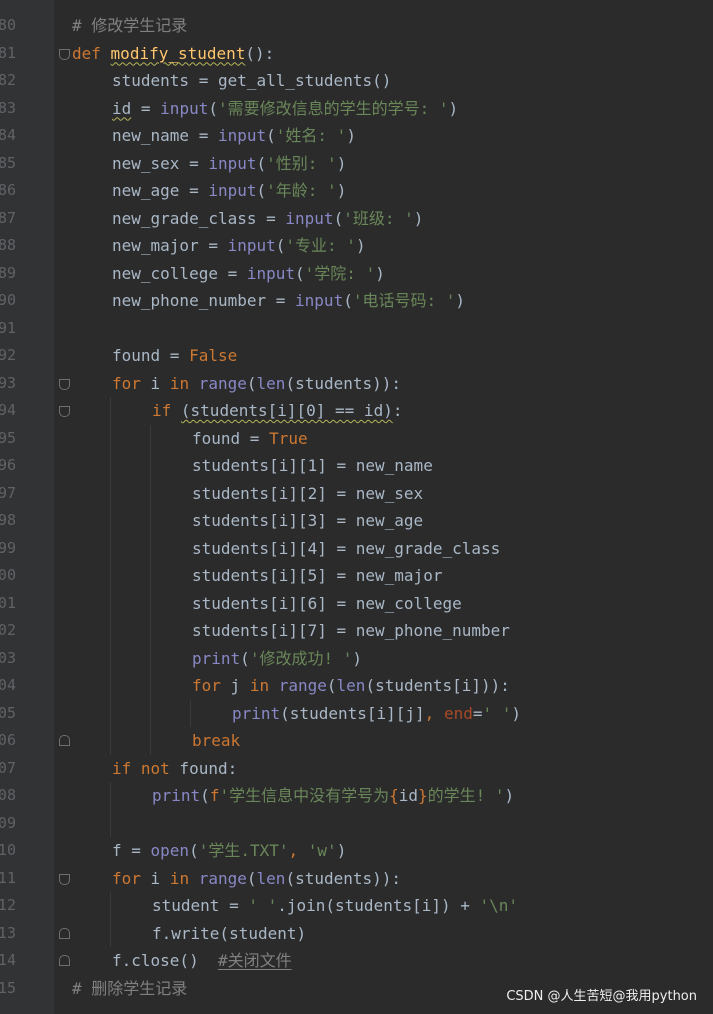 The height and width of the screenshot is (1014, 713). Describe the element at coordinates (160, 190) in the screenshot. I see `code-token: new_age =` at that location.